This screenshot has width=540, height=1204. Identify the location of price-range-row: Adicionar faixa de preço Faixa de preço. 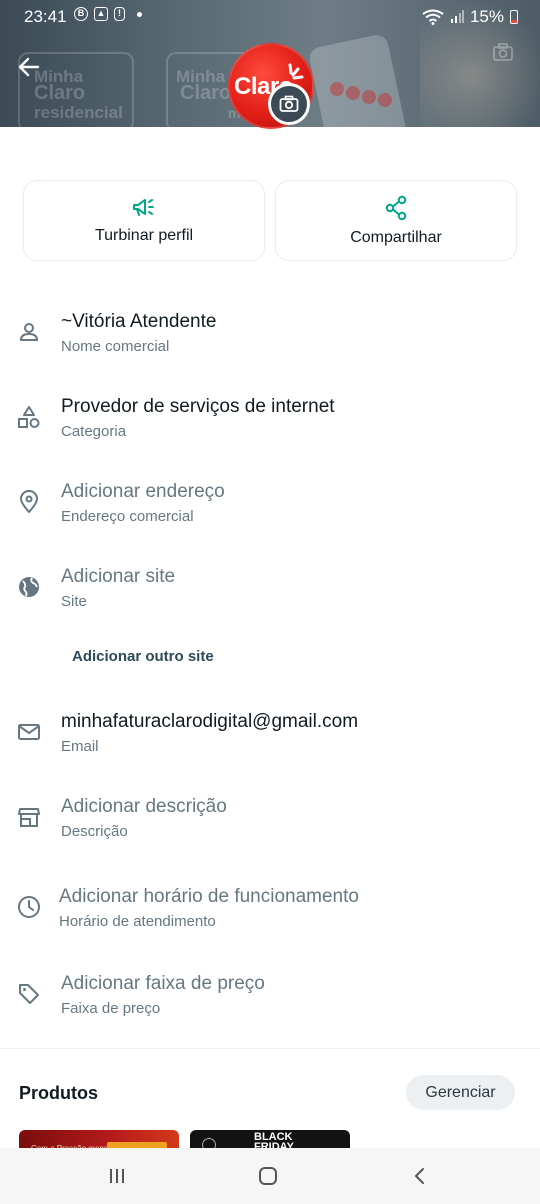
(270, 997).